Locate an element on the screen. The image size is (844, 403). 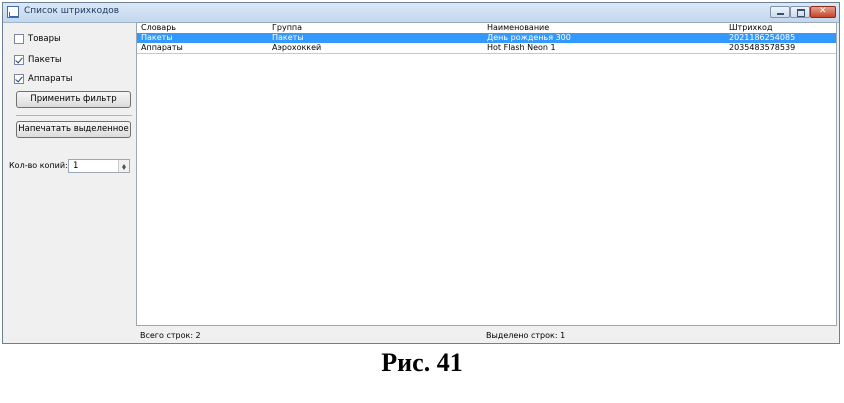
title-bar: Список штрихкодов is located at coordinates (421, 13).